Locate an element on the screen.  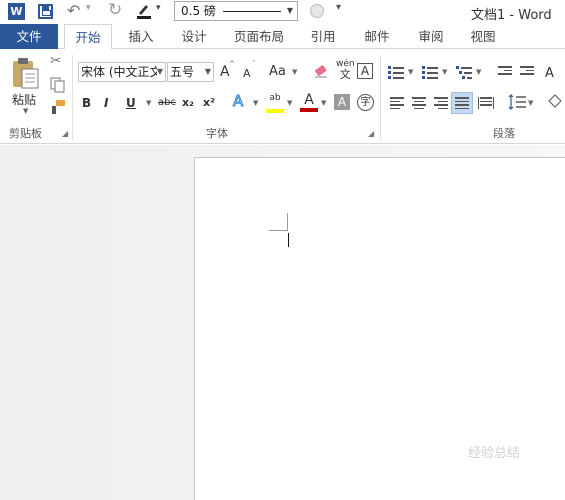
tab-file: 文件 is located at coordinates (29, 36).